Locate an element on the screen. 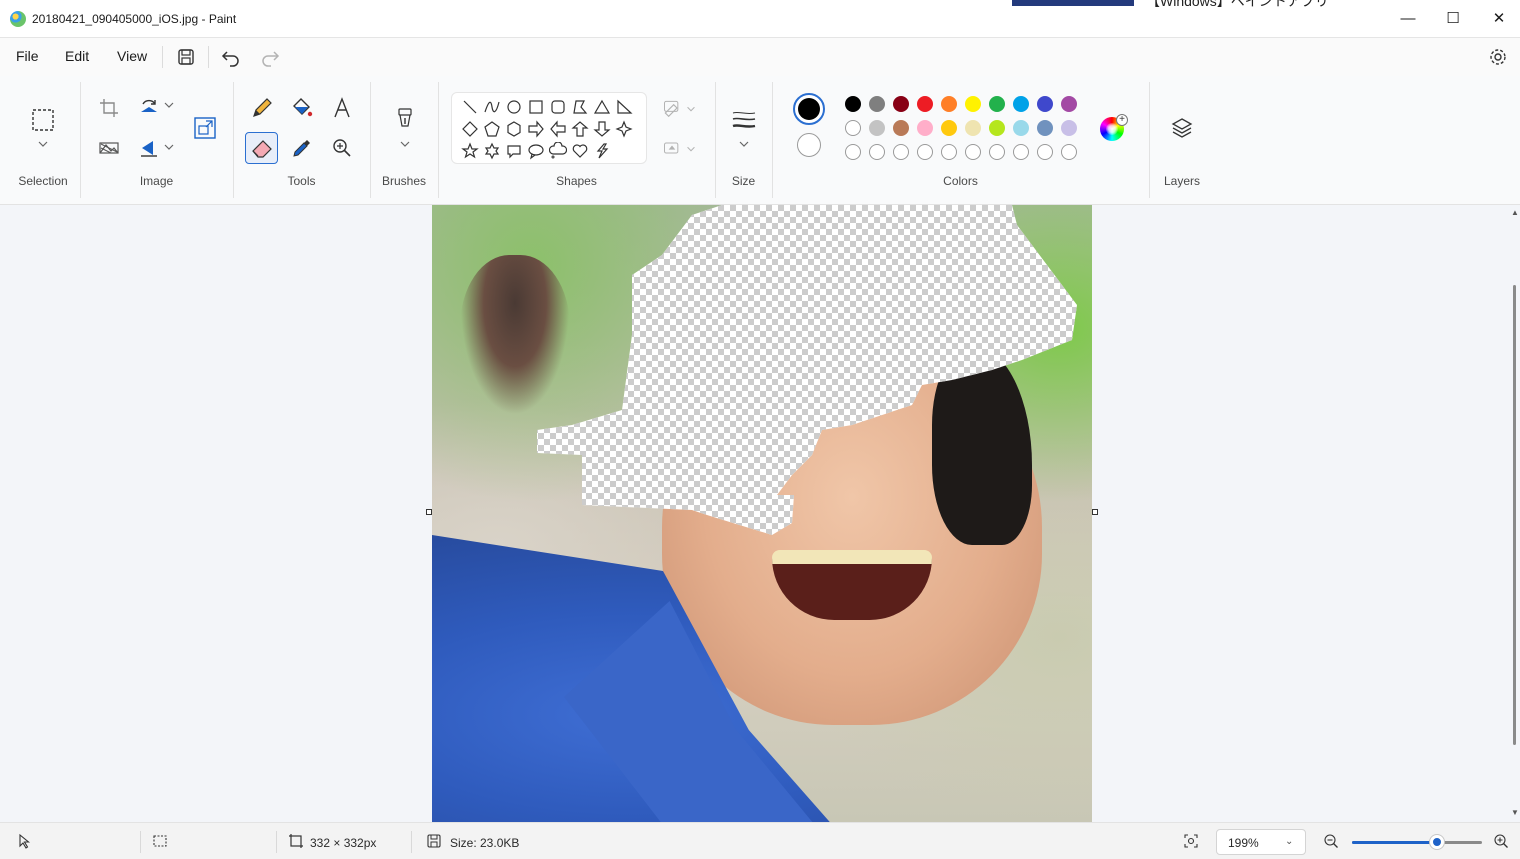 The height and width of the screenshot is (859, 1520). hexagon-shape-icon is located at coordinates (514, 129).